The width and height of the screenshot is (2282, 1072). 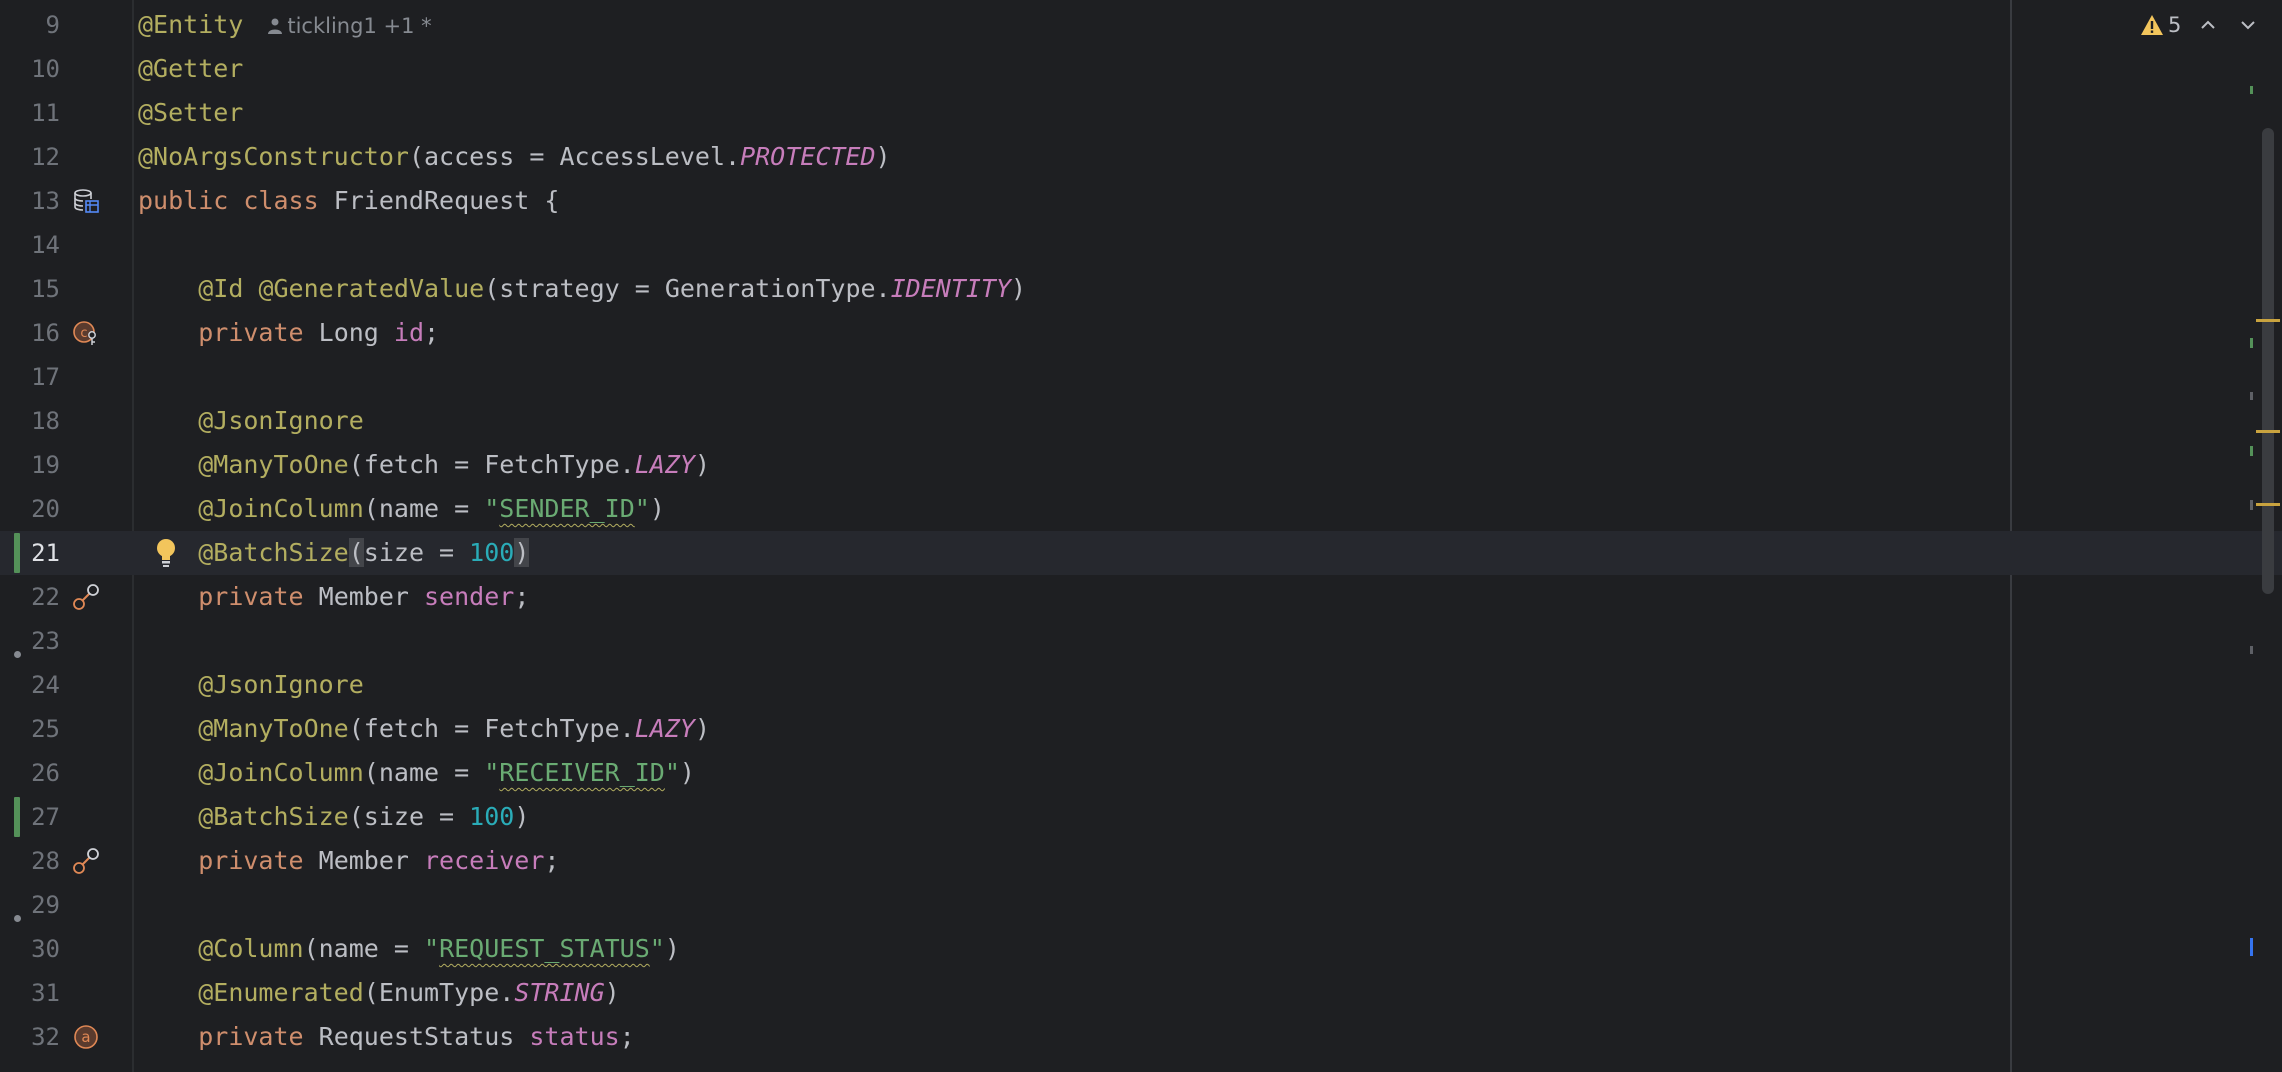 I want to click on code-line: 19 @ManyToOne(fetch = FetchType.LAZY), so click(x=1141, y=465).